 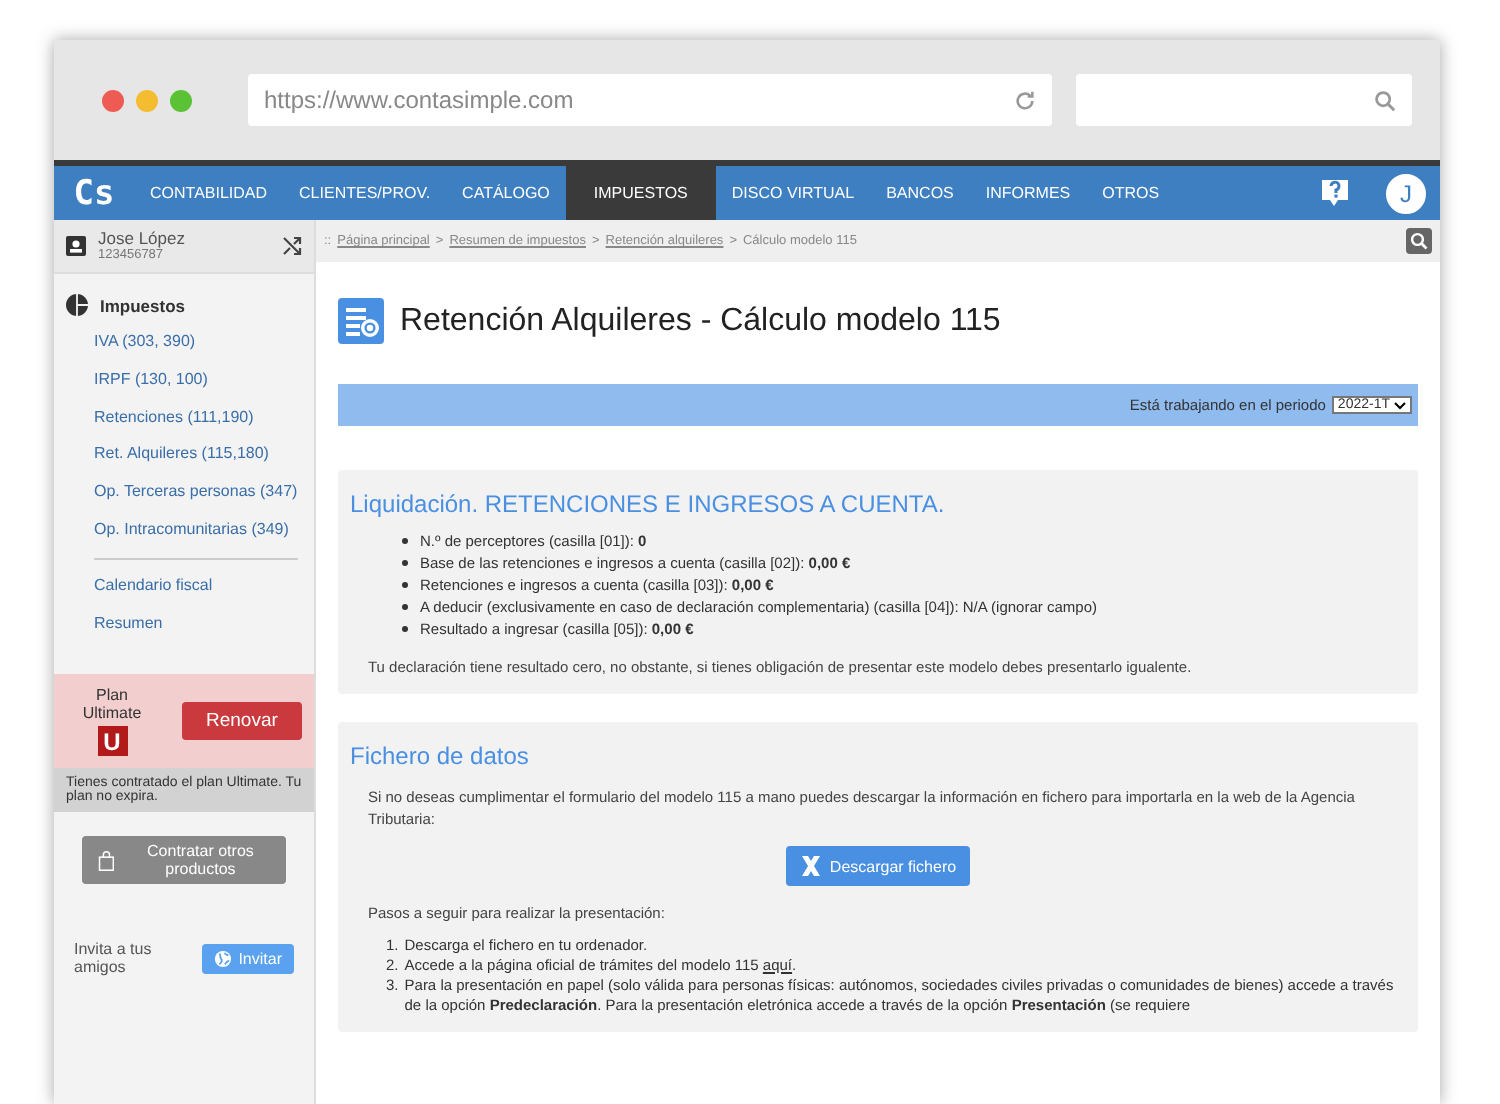 What do you see at coordinates (920, 193) in the screenshot?
I see `nav-tab: BANCOS` at bounding box center [920, 193].